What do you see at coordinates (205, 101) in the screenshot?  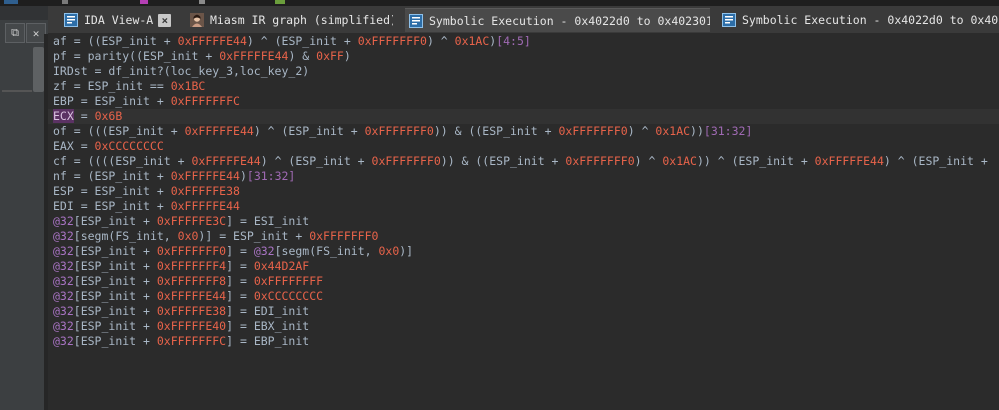 I see `hex-literal: 0xFFFFFFFC` at bounding box center [205, 101].